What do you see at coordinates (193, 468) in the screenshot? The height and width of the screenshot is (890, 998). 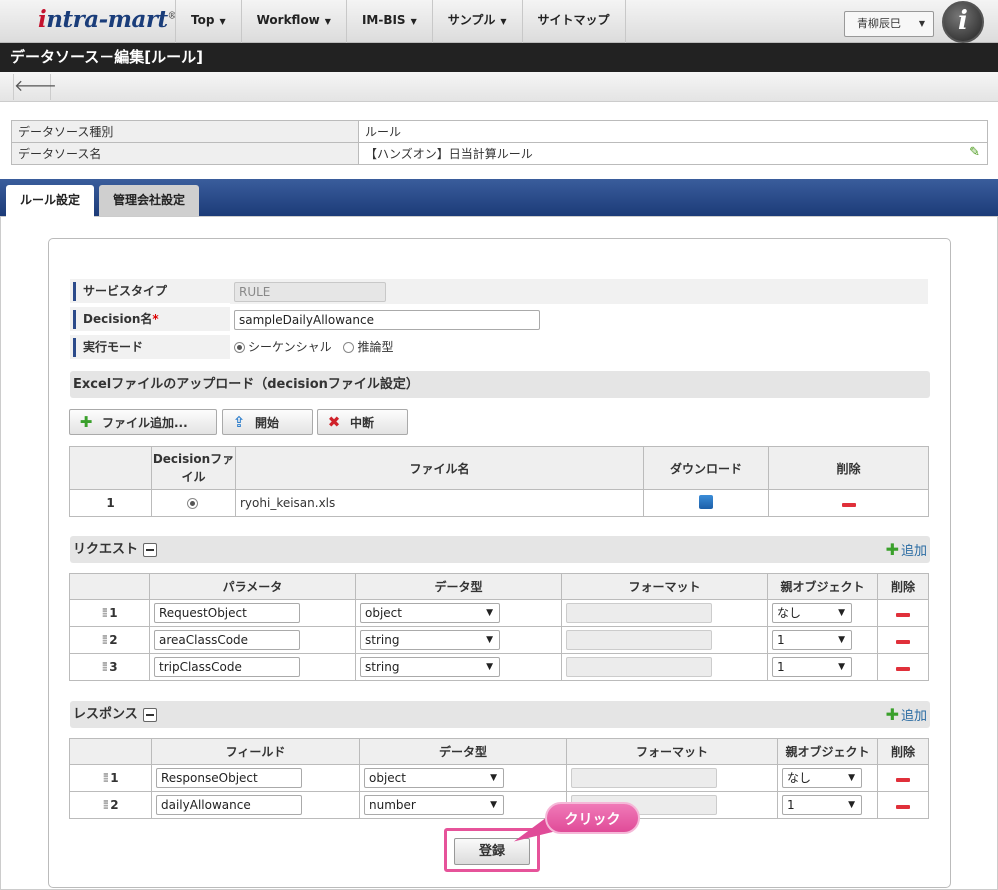 I see `col-header: Decisionファイル` at bounding box center [193, 468].